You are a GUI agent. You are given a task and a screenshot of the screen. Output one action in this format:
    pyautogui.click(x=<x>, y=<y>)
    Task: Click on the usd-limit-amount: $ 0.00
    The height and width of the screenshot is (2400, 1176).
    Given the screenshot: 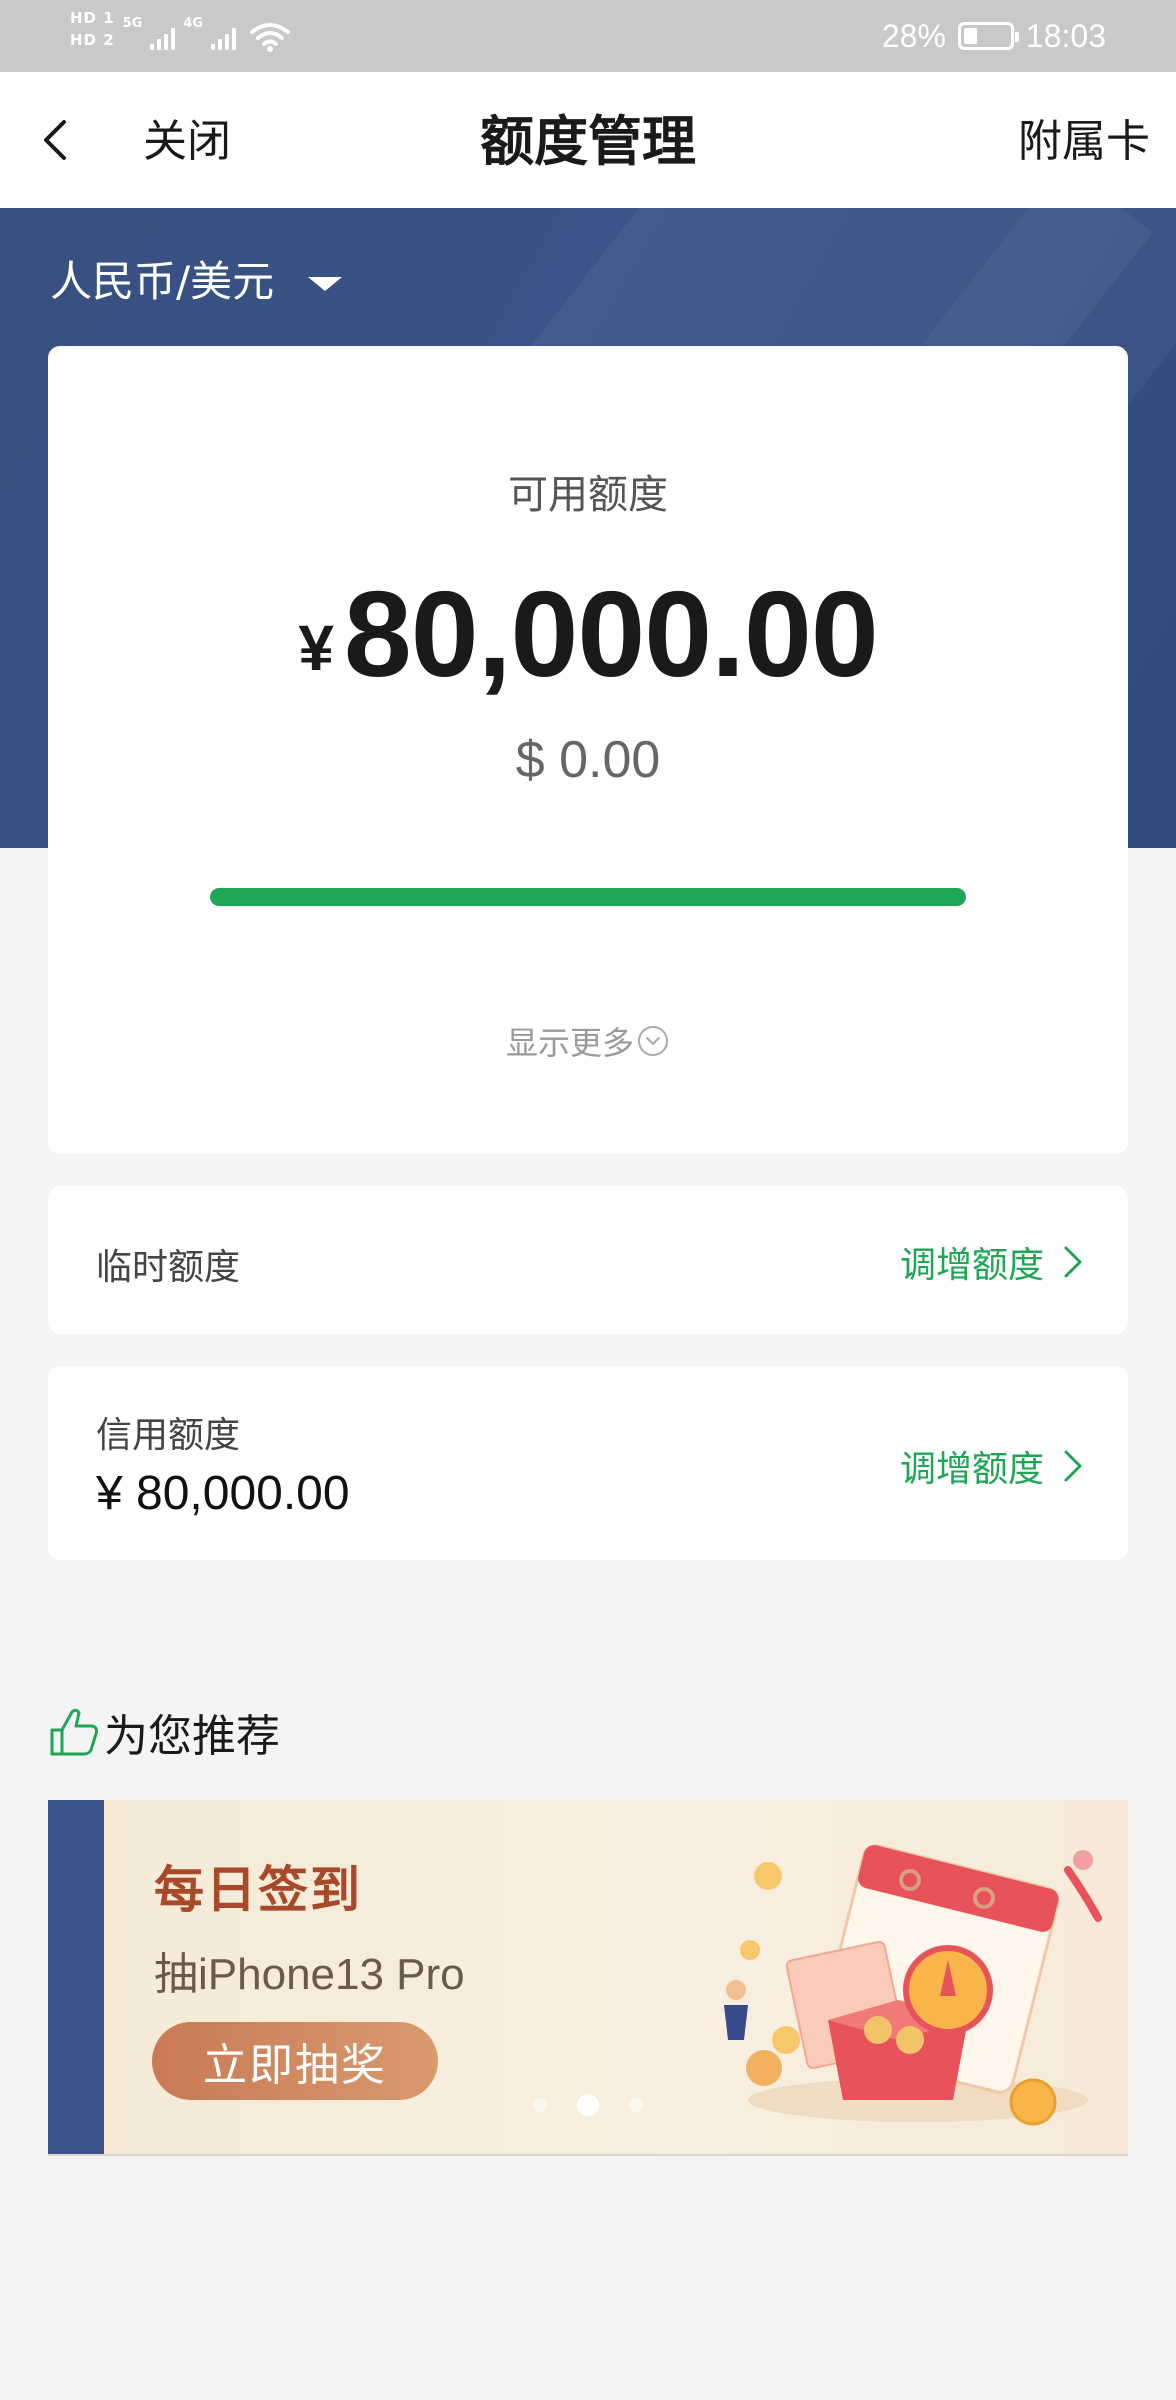 What is the action you would take?
    pyautogui.click(x=588, y=760)
    